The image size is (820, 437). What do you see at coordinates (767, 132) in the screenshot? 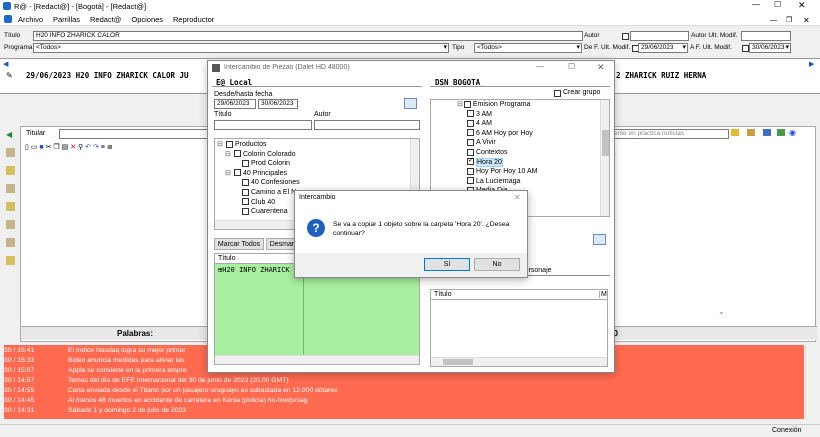
I see `toolbar-icon-b` at bounding box center [767, 132].